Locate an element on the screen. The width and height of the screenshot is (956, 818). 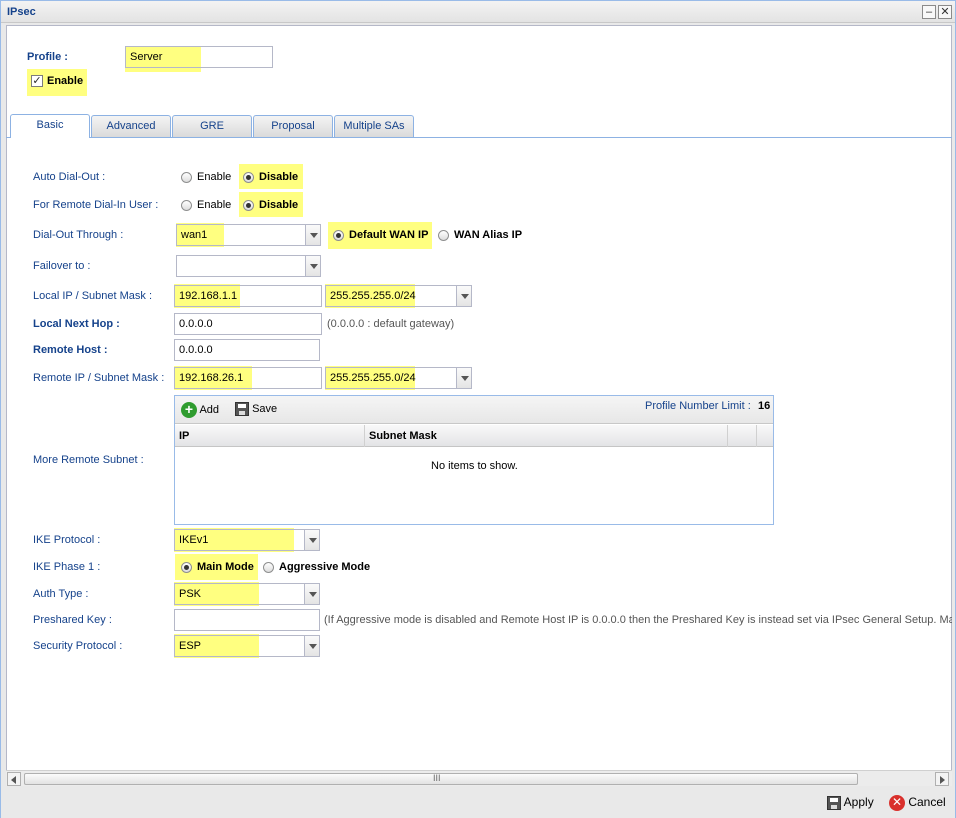
remote-mask-select: 255.255.255.0/24 is located at coordinates (398, 378).